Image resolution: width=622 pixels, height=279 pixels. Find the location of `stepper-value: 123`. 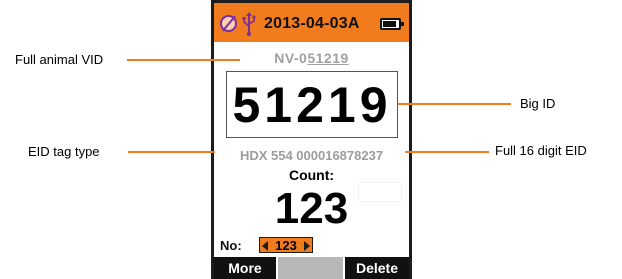

stepper-value: 123 is located at coordinates (286, 245).